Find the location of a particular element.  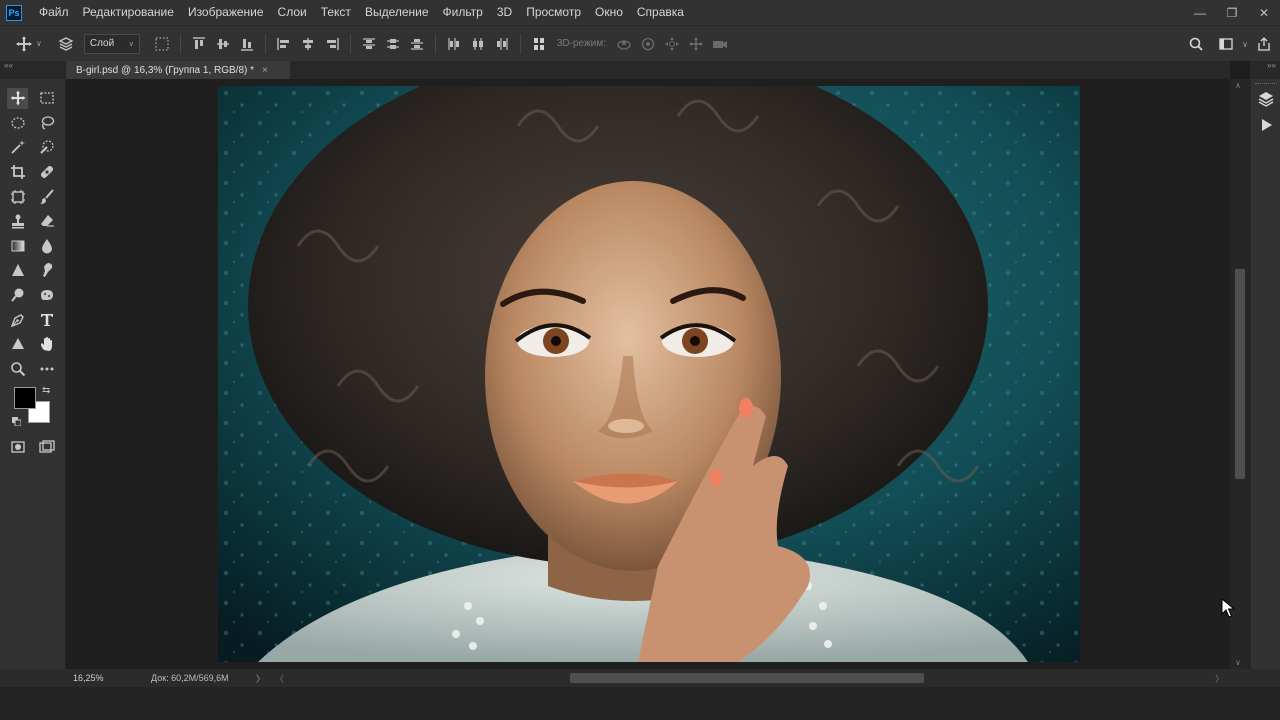

menu-file: Файл is located at coordinates (54, 12).